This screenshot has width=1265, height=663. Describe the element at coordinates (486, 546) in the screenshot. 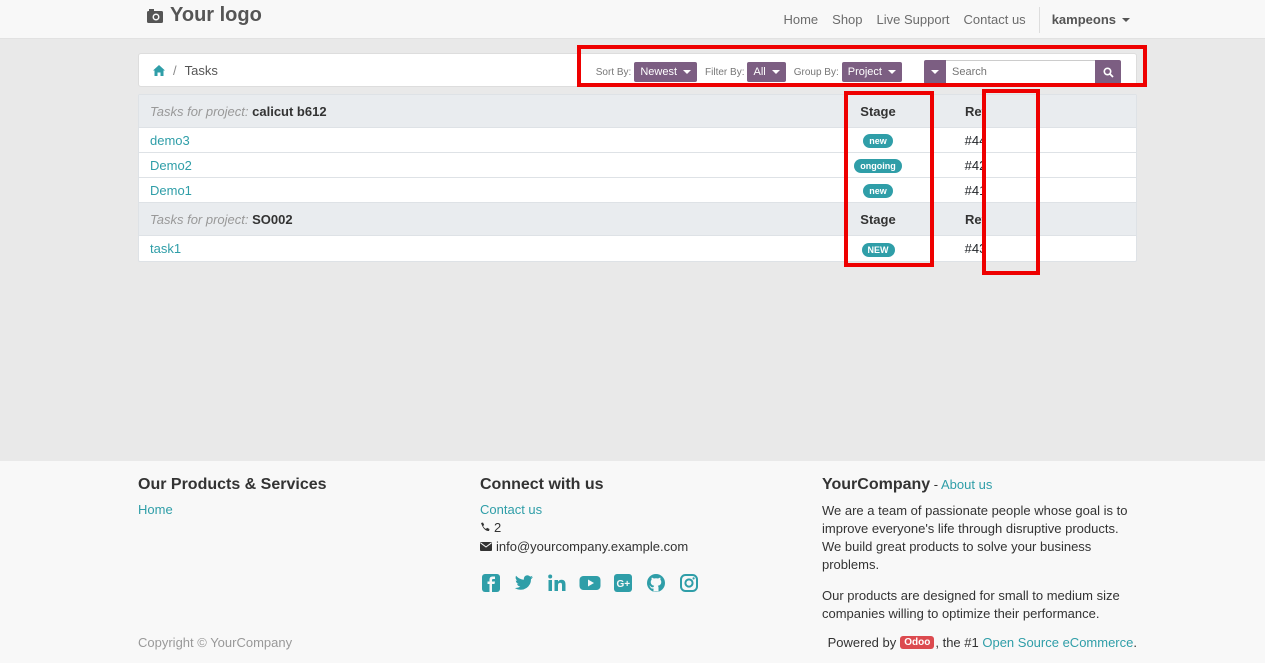

I see `envelope-icon` at that location.